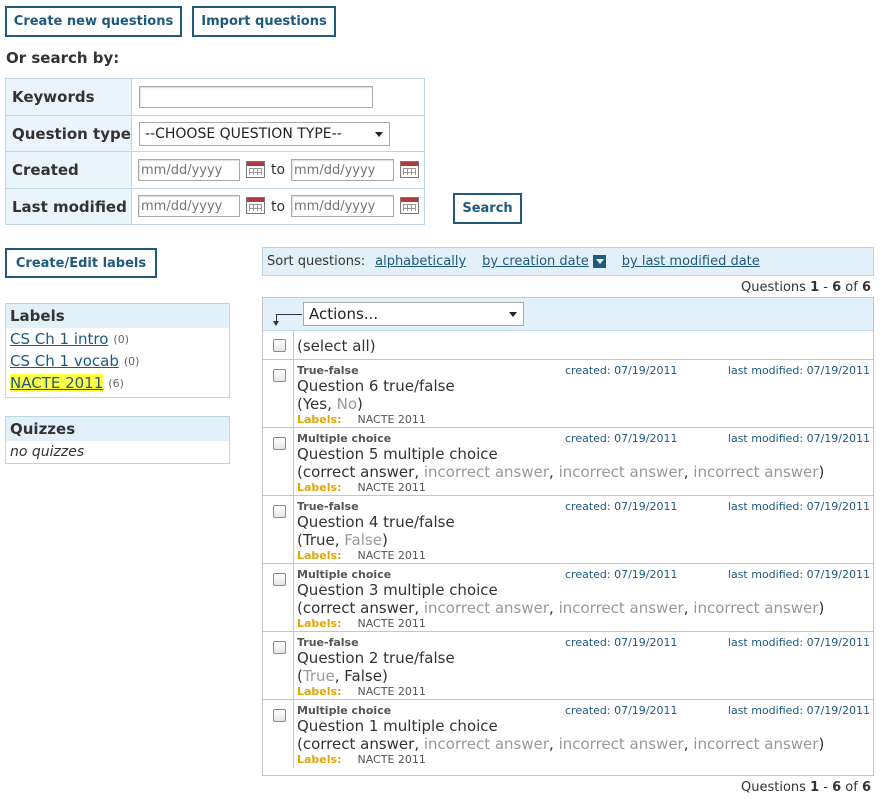 Image resolution: width=883 pixels, height=801 pixels. Describe the element at coordinates (57, 383) in the screenshot. I see `label-link-nacte-2011: NACTE 2011` at that location.